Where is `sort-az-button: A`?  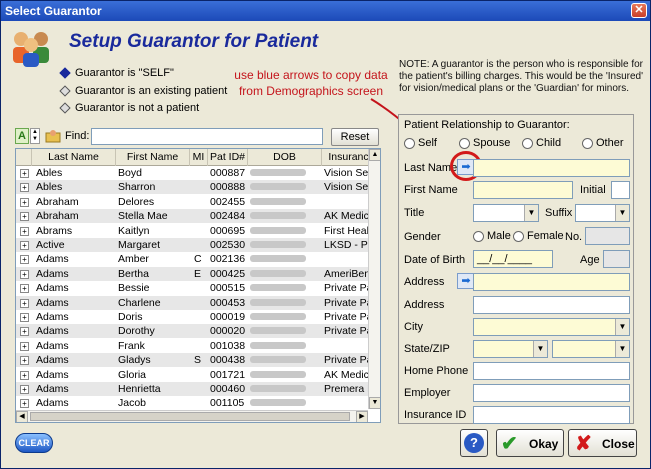 sort-az-button: A is located at coordinates (22, 136).